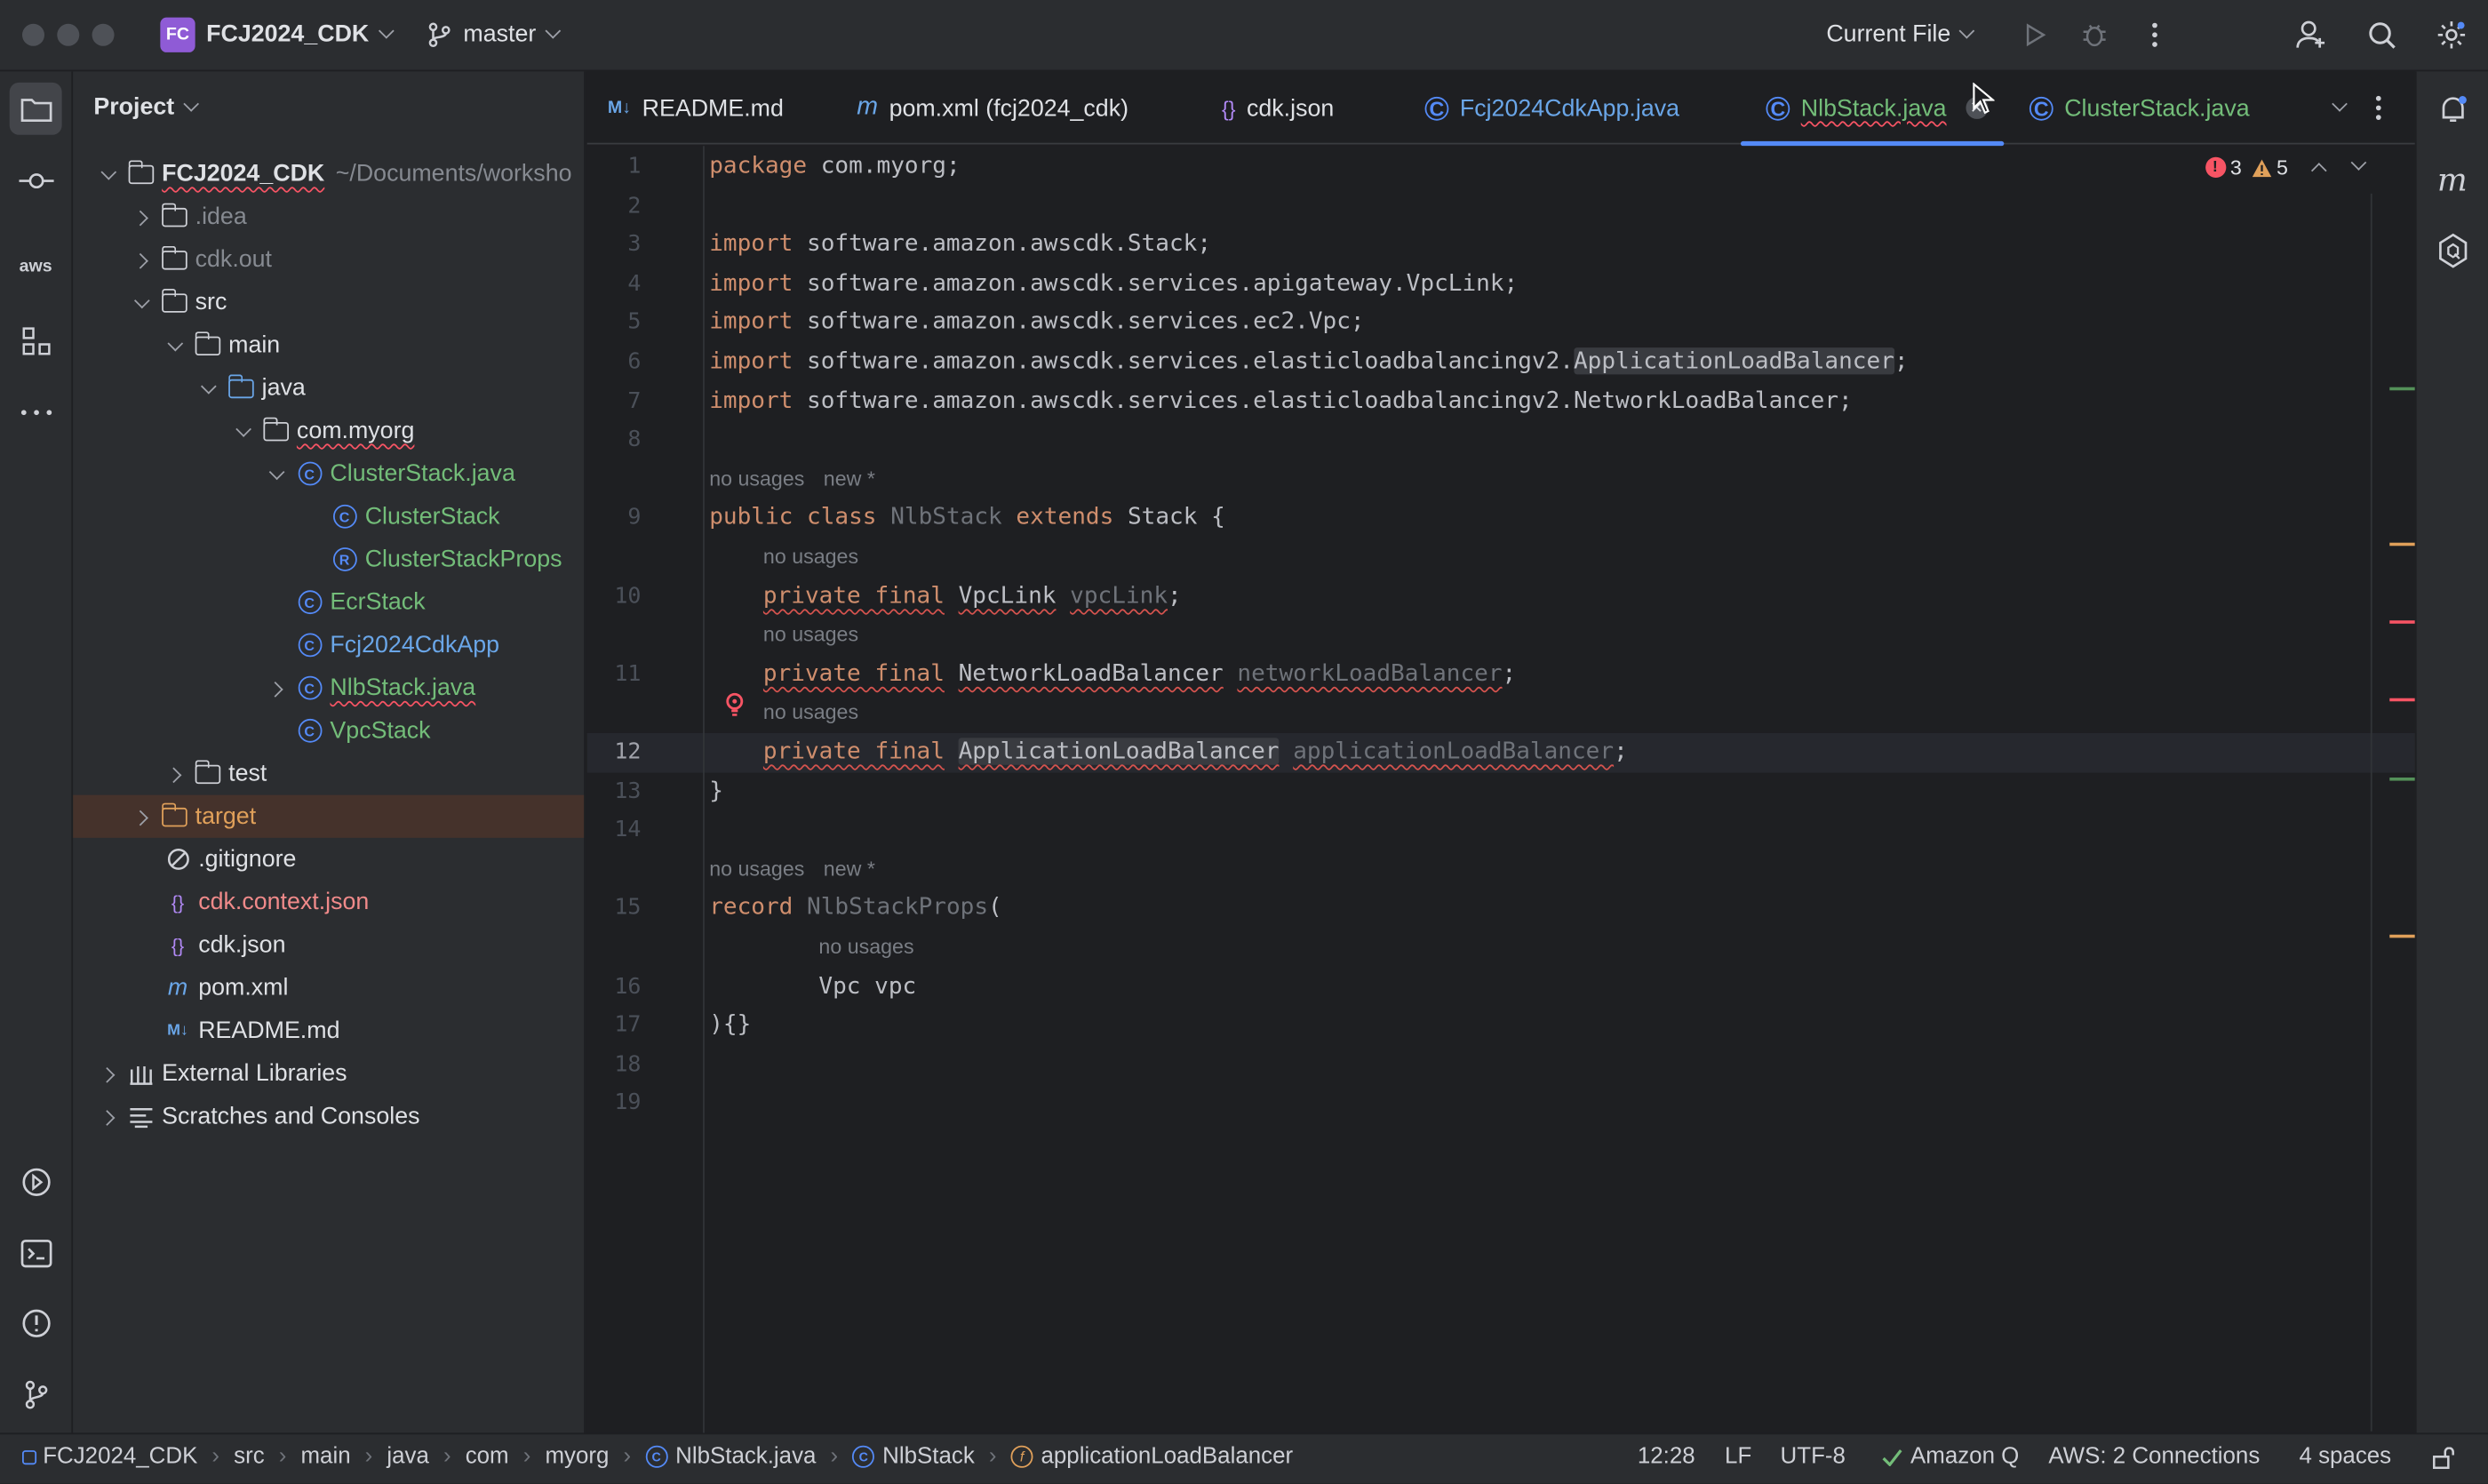 This screenshot has height=1484, width=2488. I want to click on settings-gear-icon, so click(2451, 35).